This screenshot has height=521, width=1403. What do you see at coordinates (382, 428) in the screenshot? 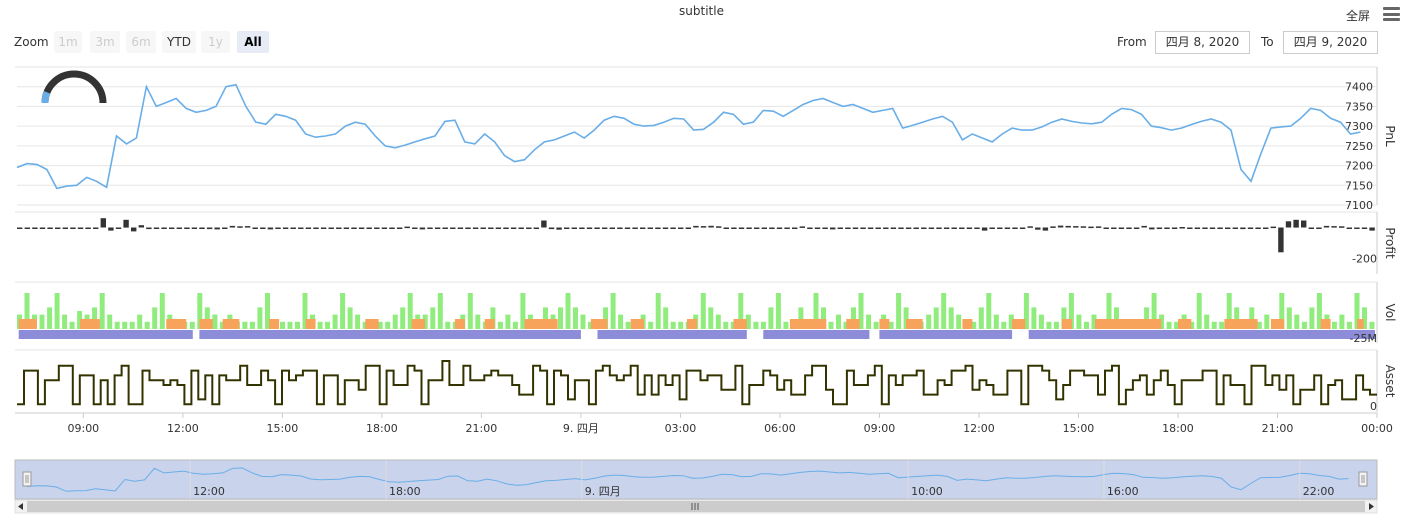
I see `x-axis-tick-label: 18:00` at bounding box center [382, 428].